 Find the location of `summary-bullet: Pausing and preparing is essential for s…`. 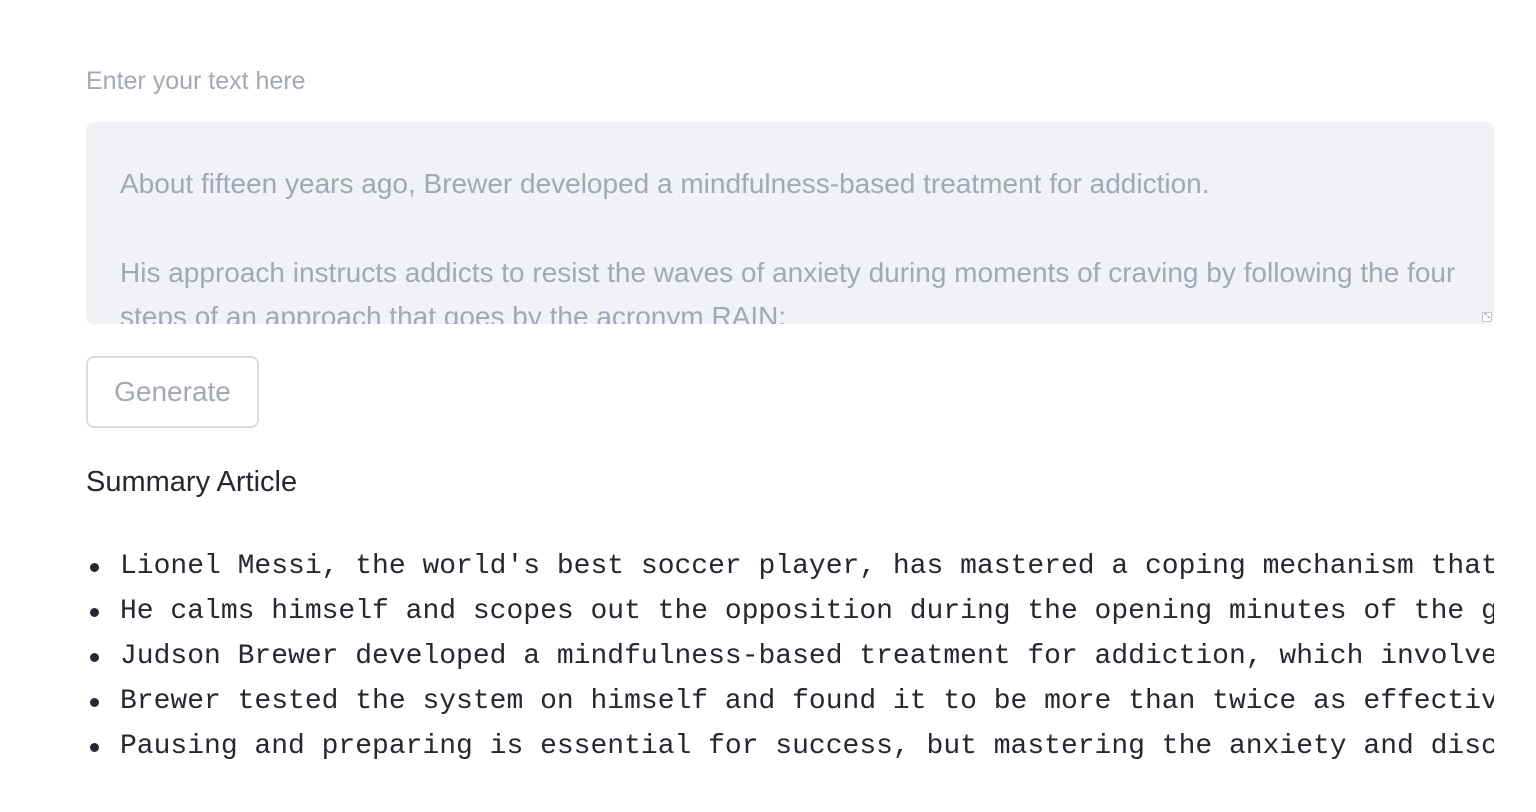

summary-bullet: Pausing and preparing is essential for s… is located at coordinates (790, 746).